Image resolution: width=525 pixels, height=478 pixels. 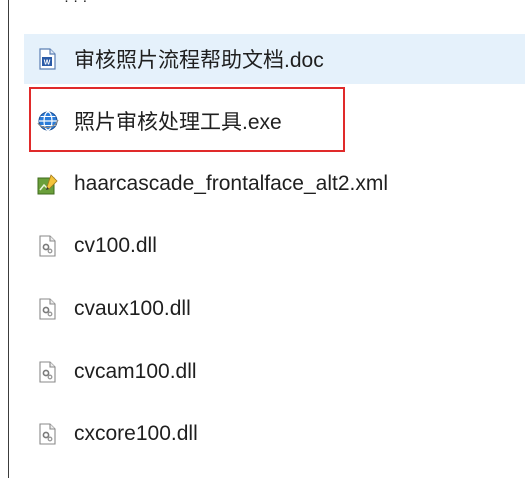 I want to click on svg-text: W, so click(x=47, y=63).